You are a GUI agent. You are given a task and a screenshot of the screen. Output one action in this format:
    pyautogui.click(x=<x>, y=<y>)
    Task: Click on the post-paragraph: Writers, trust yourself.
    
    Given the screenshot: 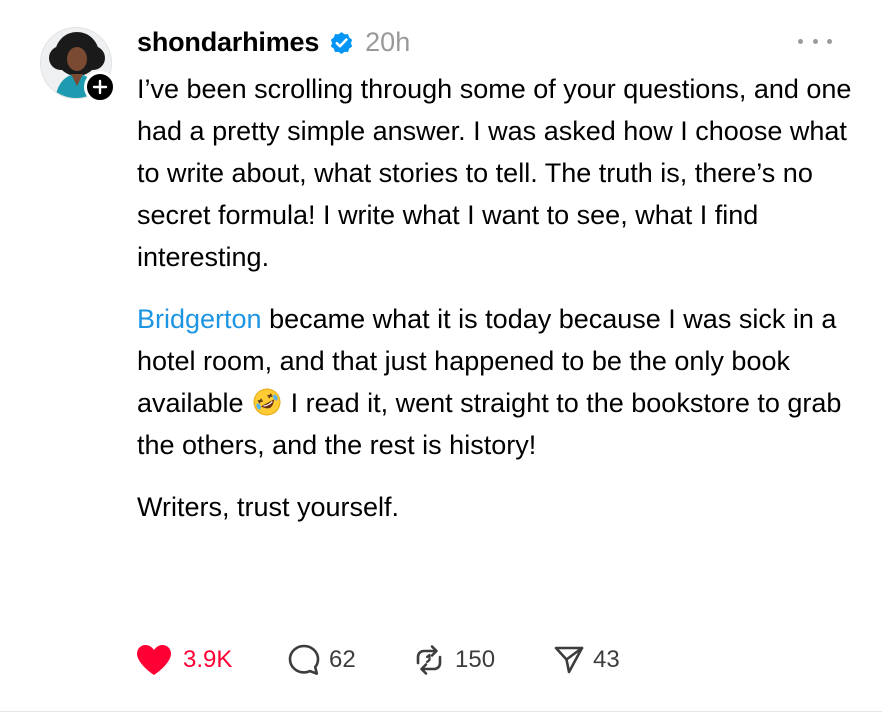 What is the action you would take?
    pyautogui.click(x=268, y=507)
    